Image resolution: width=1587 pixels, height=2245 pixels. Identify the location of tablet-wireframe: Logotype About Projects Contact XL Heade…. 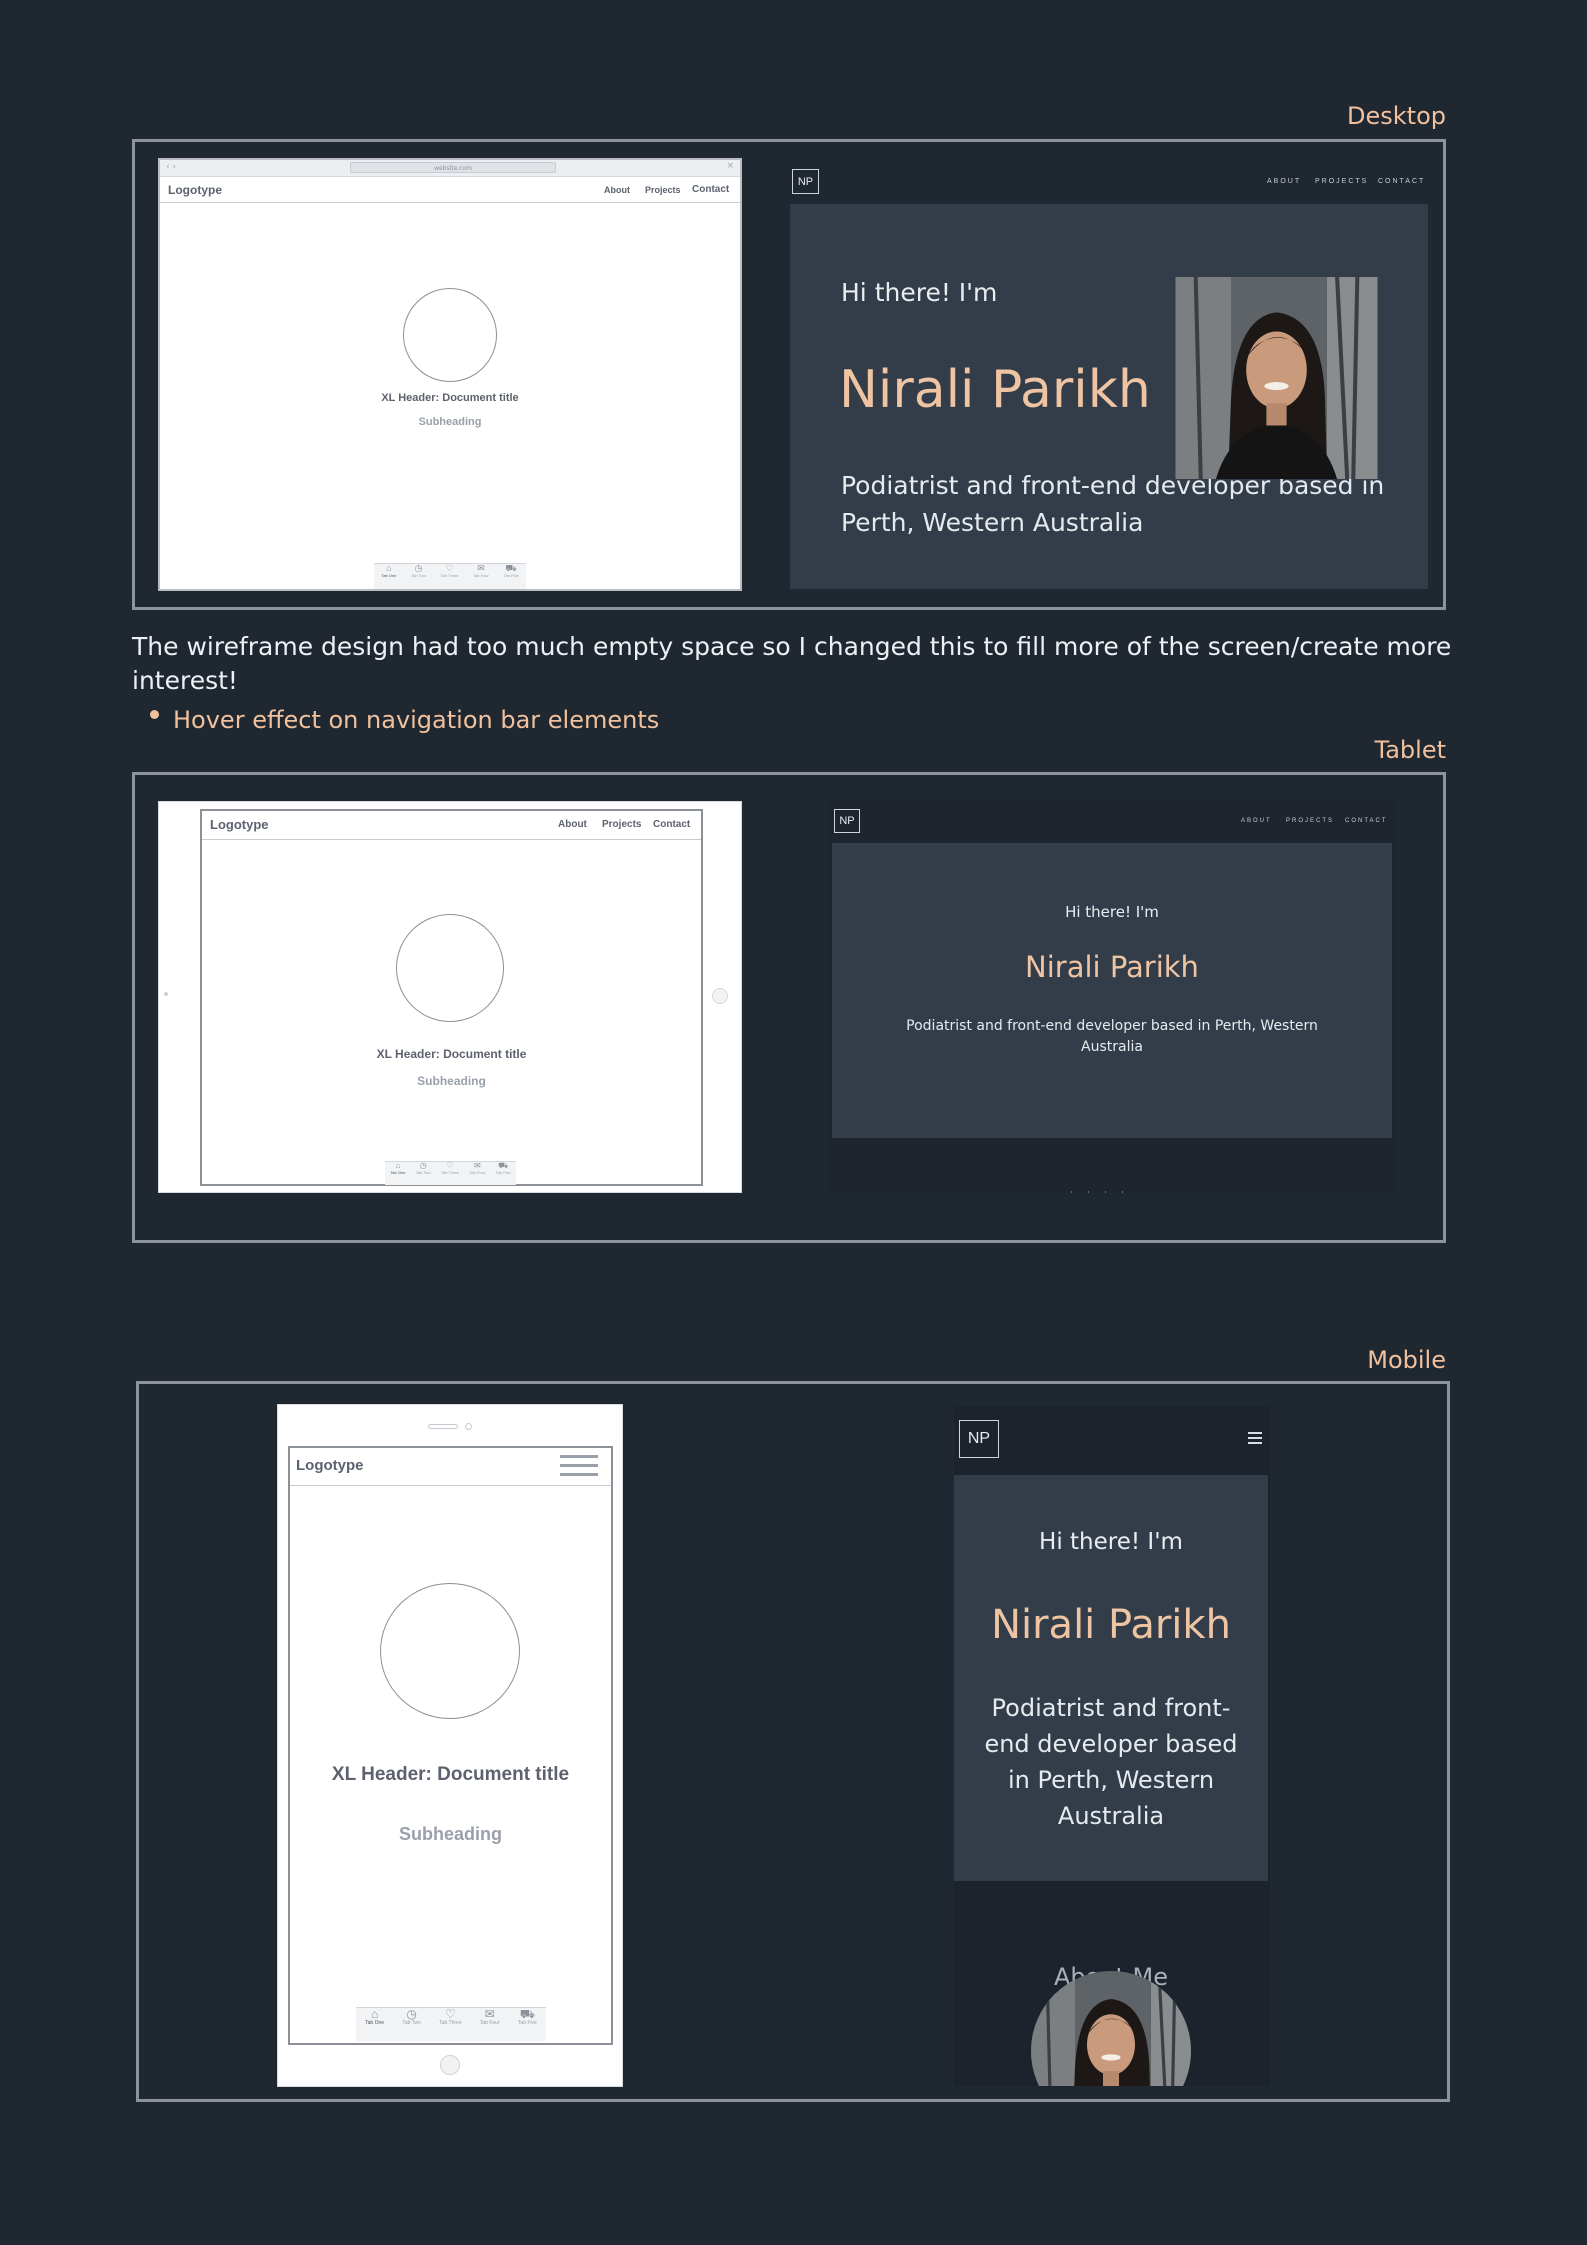
(450, 997).